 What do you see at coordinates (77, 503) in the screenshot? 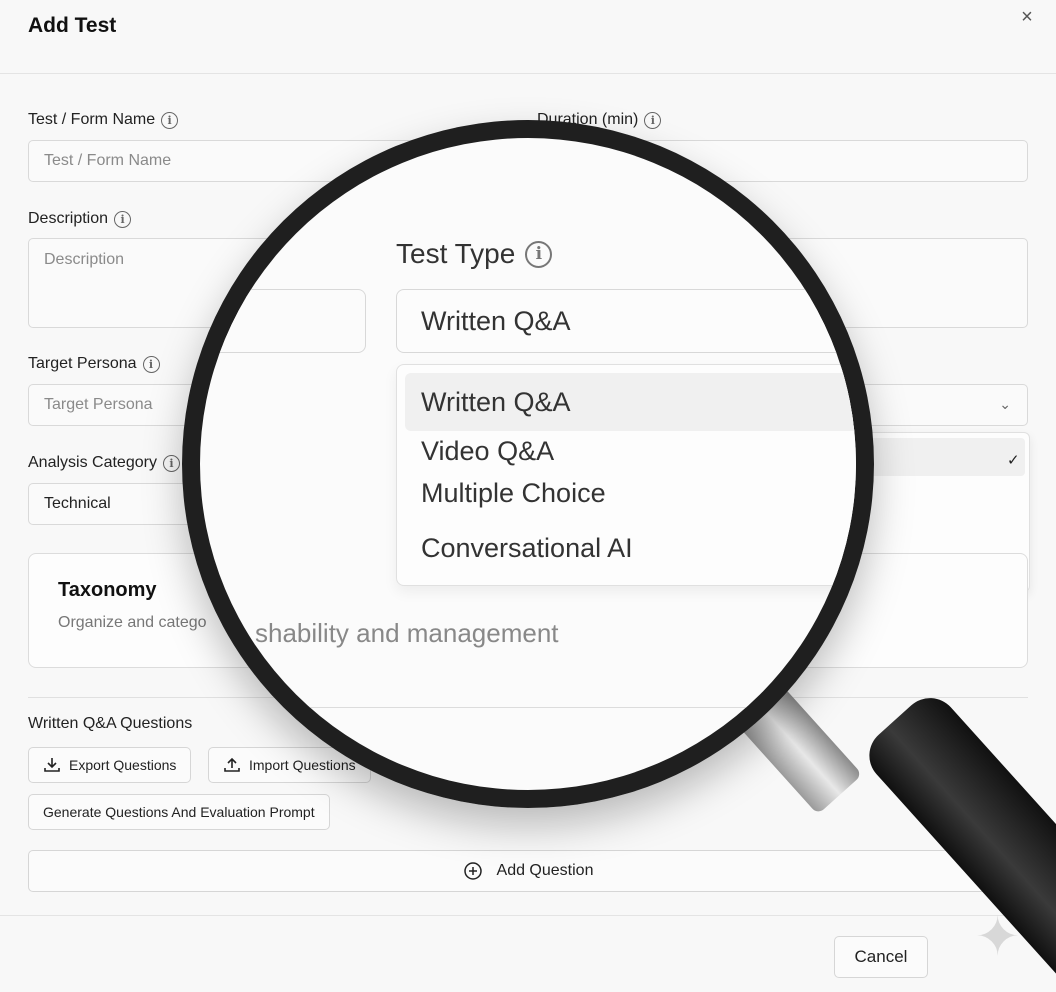
I see `category-value: Technical` at bounding box center [77, 503].